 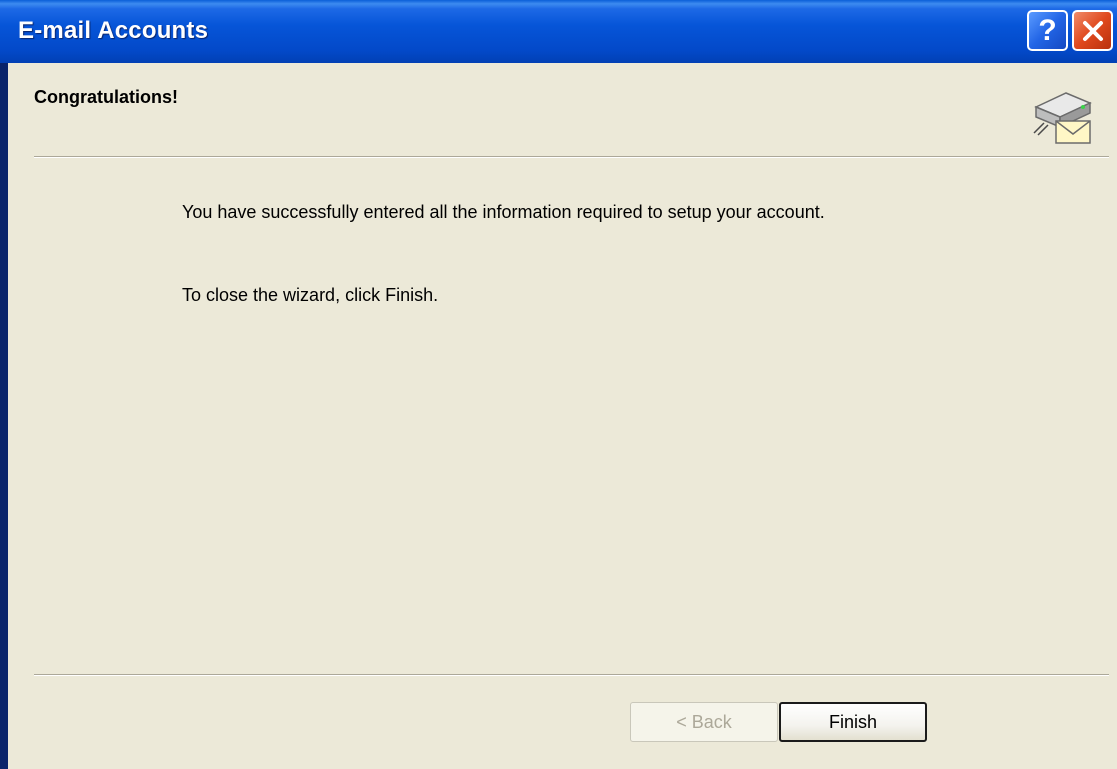 What do you see at coordinates (704, 722) in the screenshot?
I see `back-button: < Back` at bounding box center [704, 722].